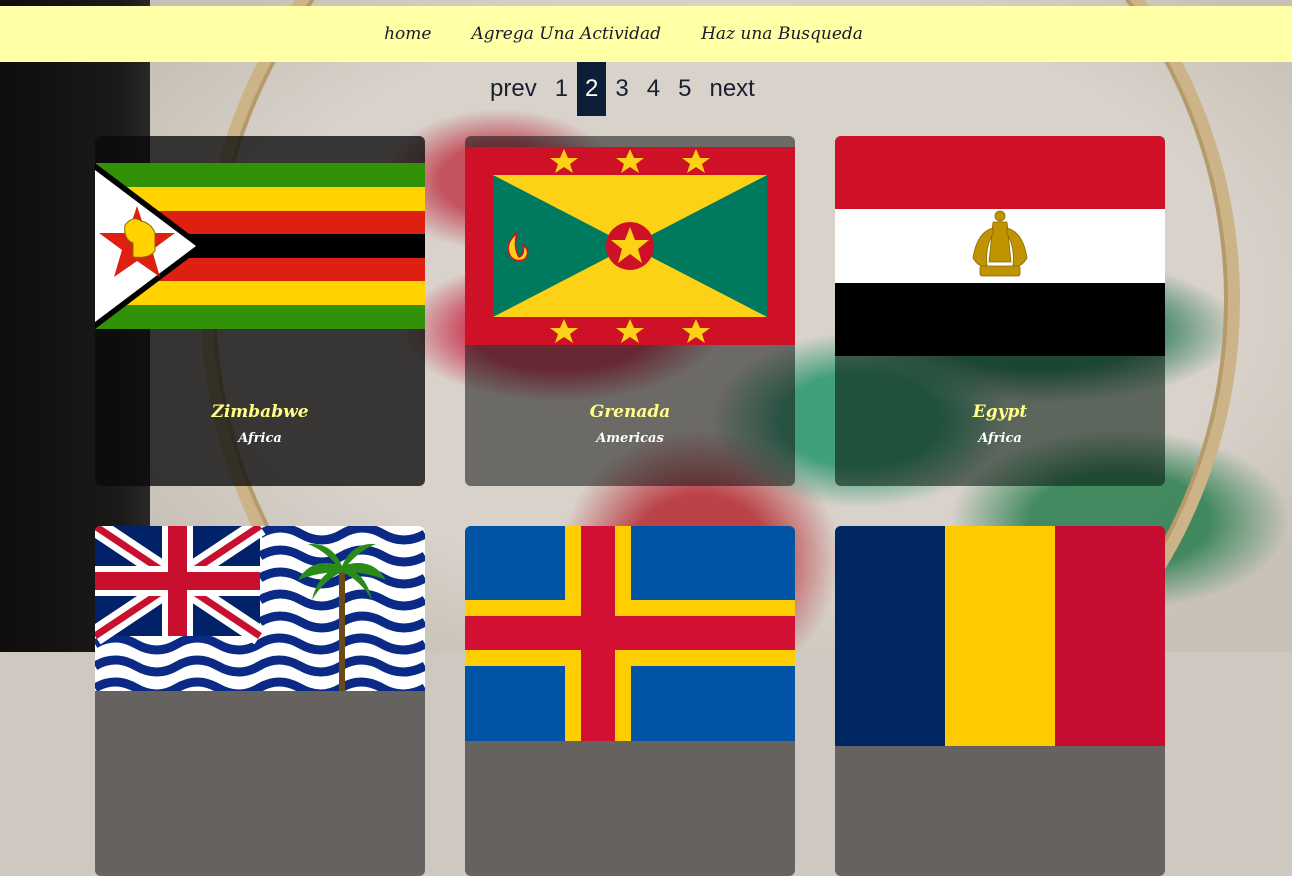 The image size is (1292, 876). What do you see at coordinates (630, 633) in the screenshot?
I see `aland-islands-flag` at bounding box center [630, 633].